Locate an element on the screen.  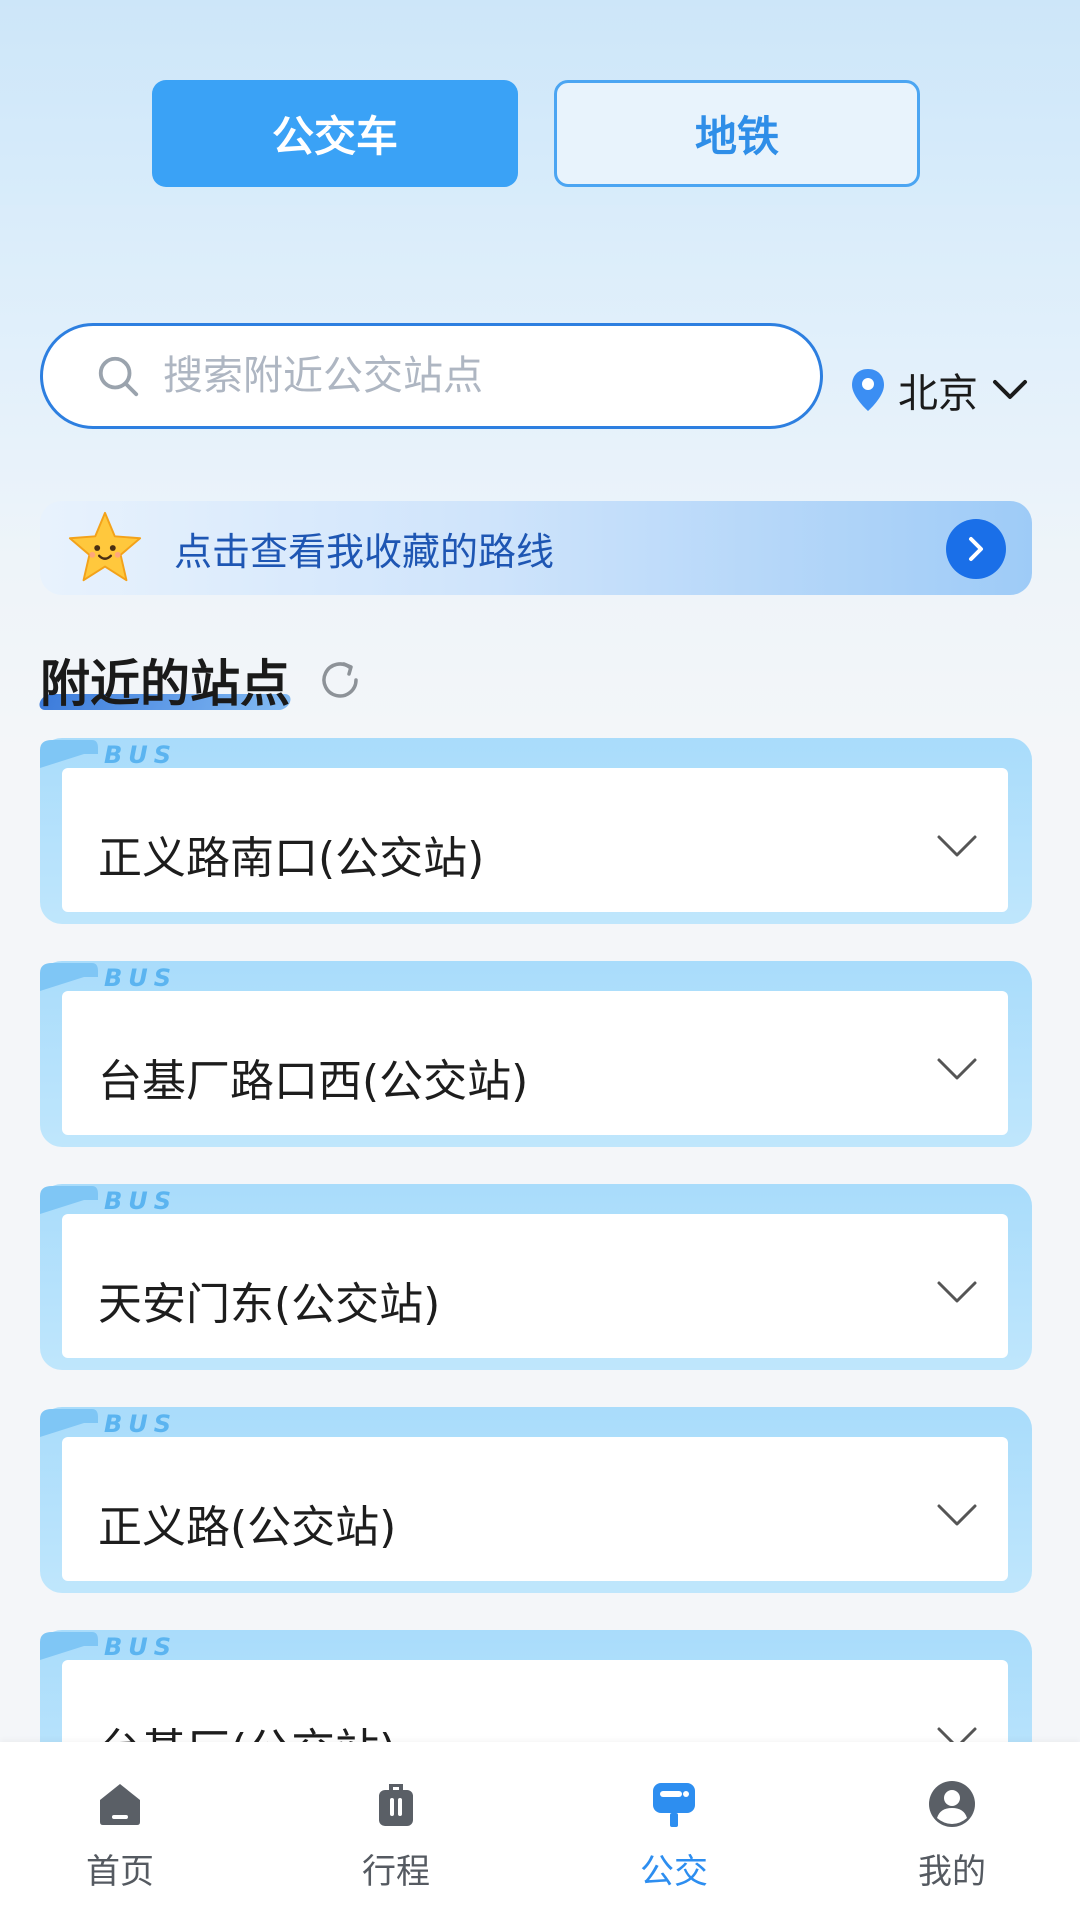
favorite-routes-text: 点击查看我收藏的路线 is located at coordinates (364, 551).